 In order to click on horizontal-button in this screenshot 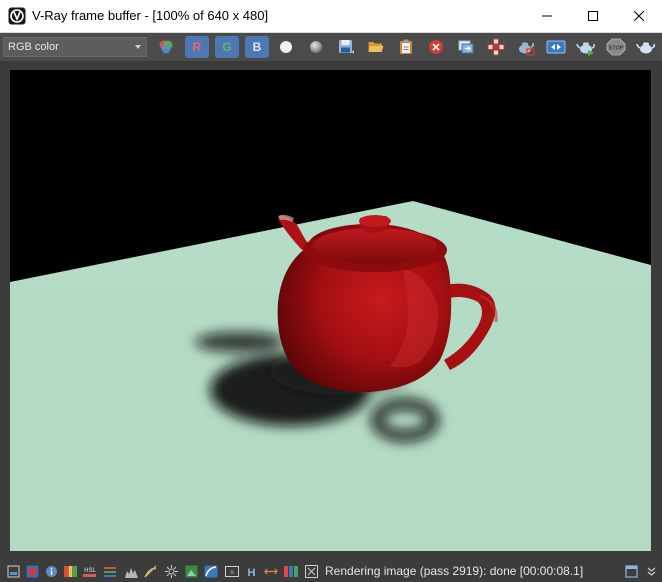, I will do `click(271, 571)`.